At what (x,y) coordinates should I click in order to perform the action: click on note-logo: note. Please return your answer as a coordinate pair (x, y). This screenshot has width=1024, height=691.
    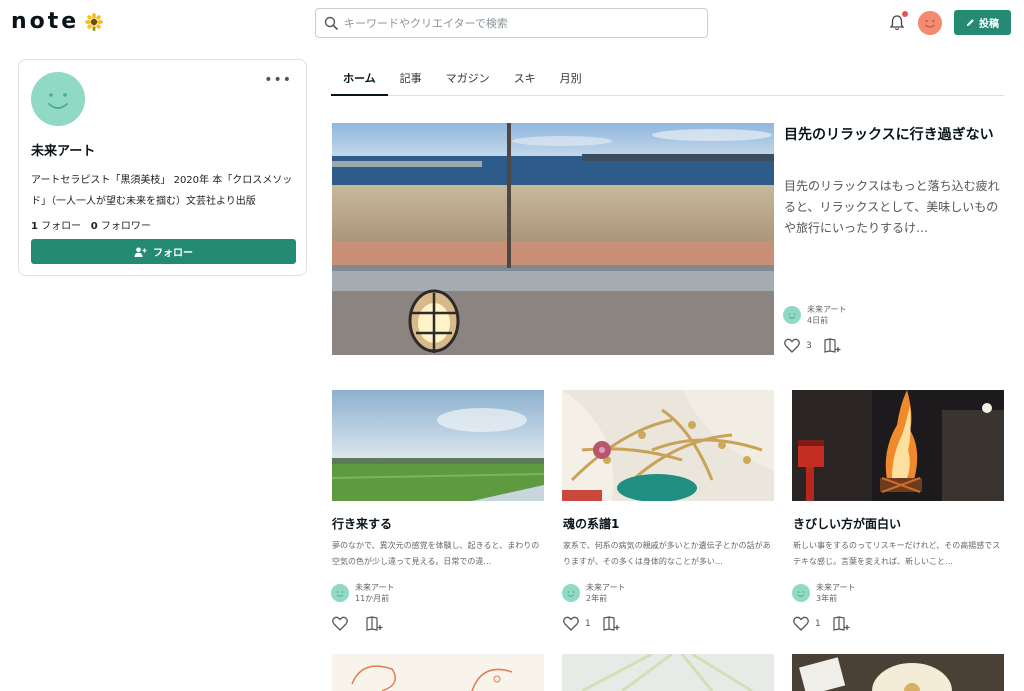
    Looking at the image, I should click on (57, 21).